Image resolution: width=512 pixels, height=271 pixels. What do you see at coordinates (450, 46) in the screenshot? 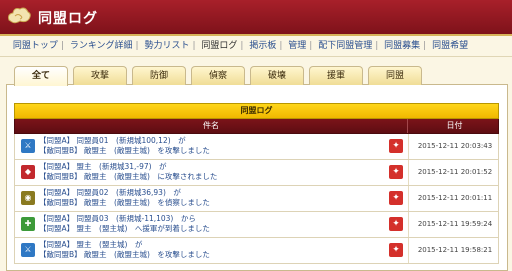
I see `nav-request: 同盟希望` at bounding box center [450, 46].